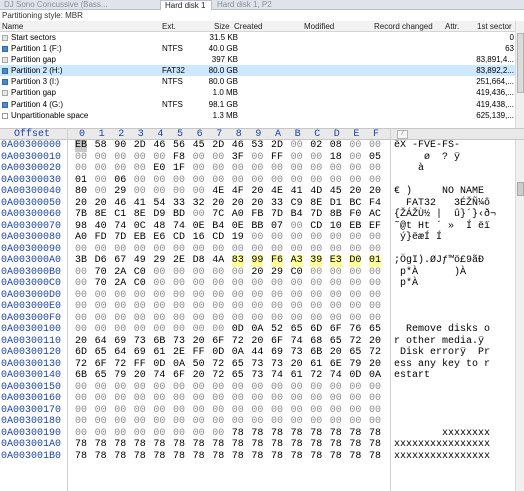  Describe the element at coordinates (257, 353) in the screenshot. I see `hex-byte: 44` at that location.